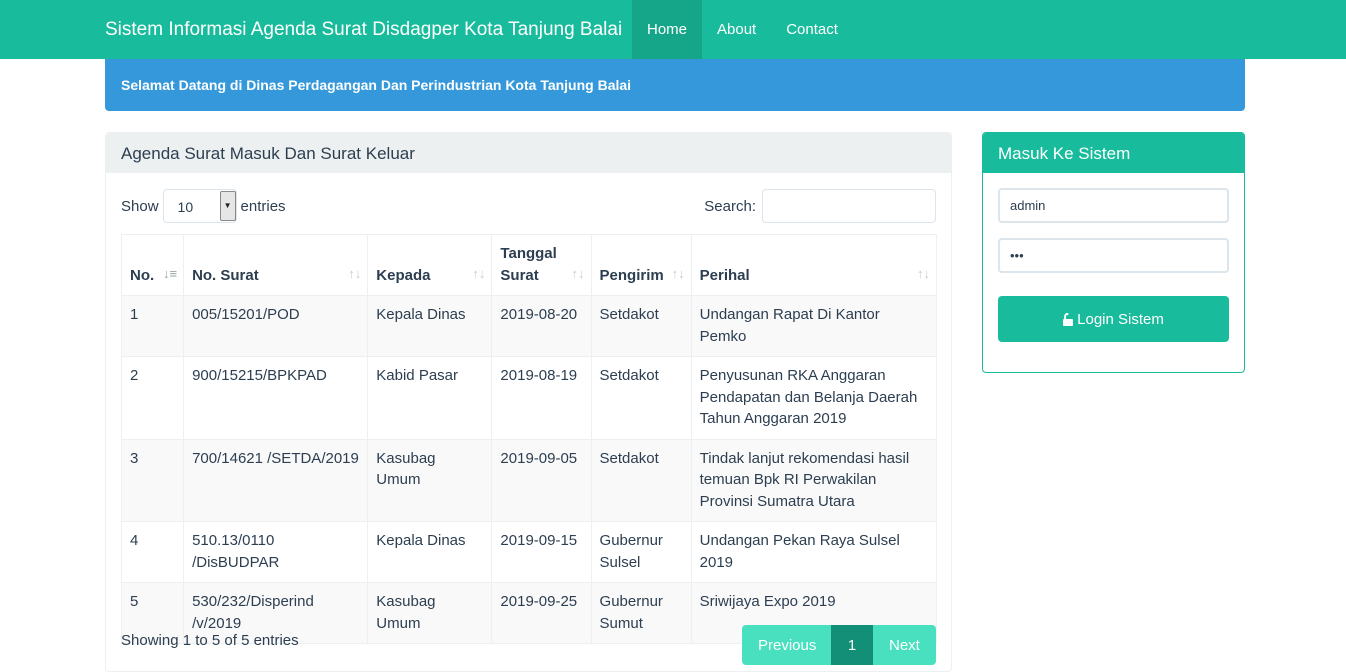 The height and width of the screenshot is (672, 1346). What do you see at coordinates (736, 29) in the screenshot?
I see `nav-about: About` at bounding box center [736, 29].